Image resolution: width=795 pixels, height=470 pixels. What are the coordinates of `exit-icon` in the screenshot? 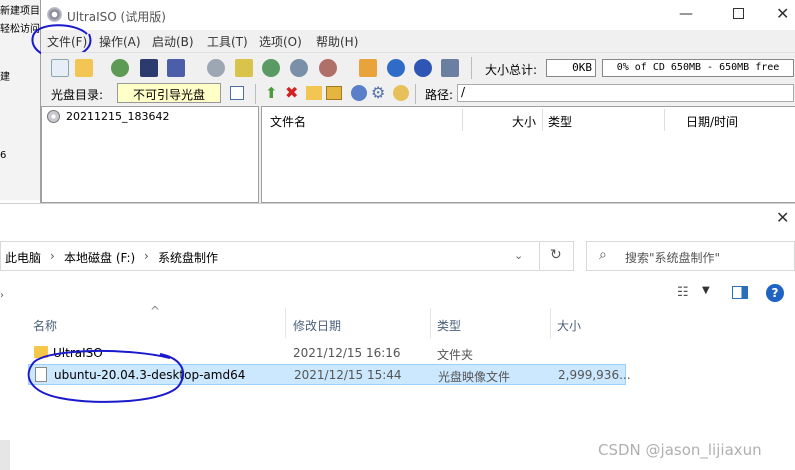 It's located at (450, 68).